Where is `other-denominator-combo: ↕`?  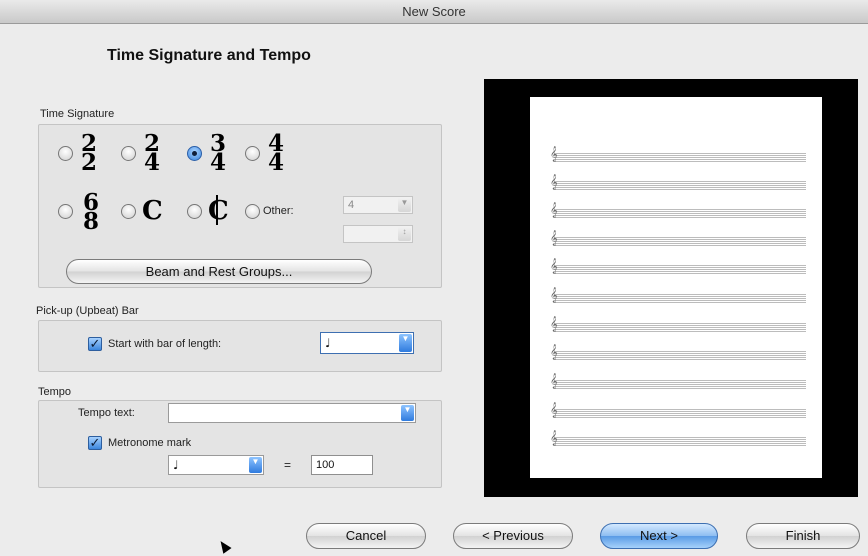
other-denominator-combo: ↕ is located at coordinates (378, 234).